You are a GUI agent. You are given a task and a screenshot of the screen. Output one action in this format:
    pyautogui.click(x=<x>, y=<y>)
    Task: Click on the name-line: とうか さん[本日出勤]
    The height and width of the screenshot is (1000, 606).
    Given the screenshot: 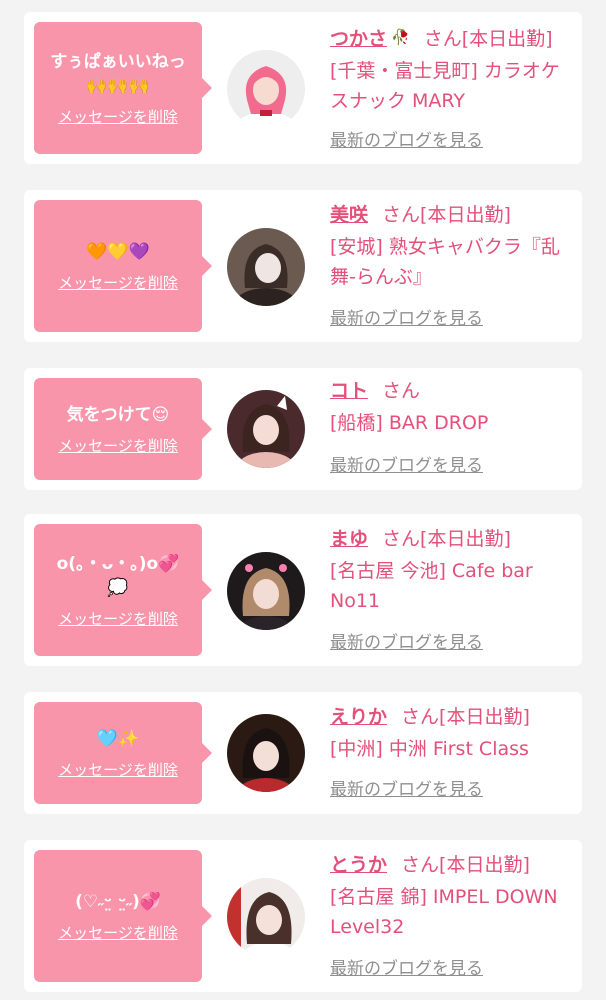 What is the action you would take?
    pyautogui.click(x=452, y=865)
    